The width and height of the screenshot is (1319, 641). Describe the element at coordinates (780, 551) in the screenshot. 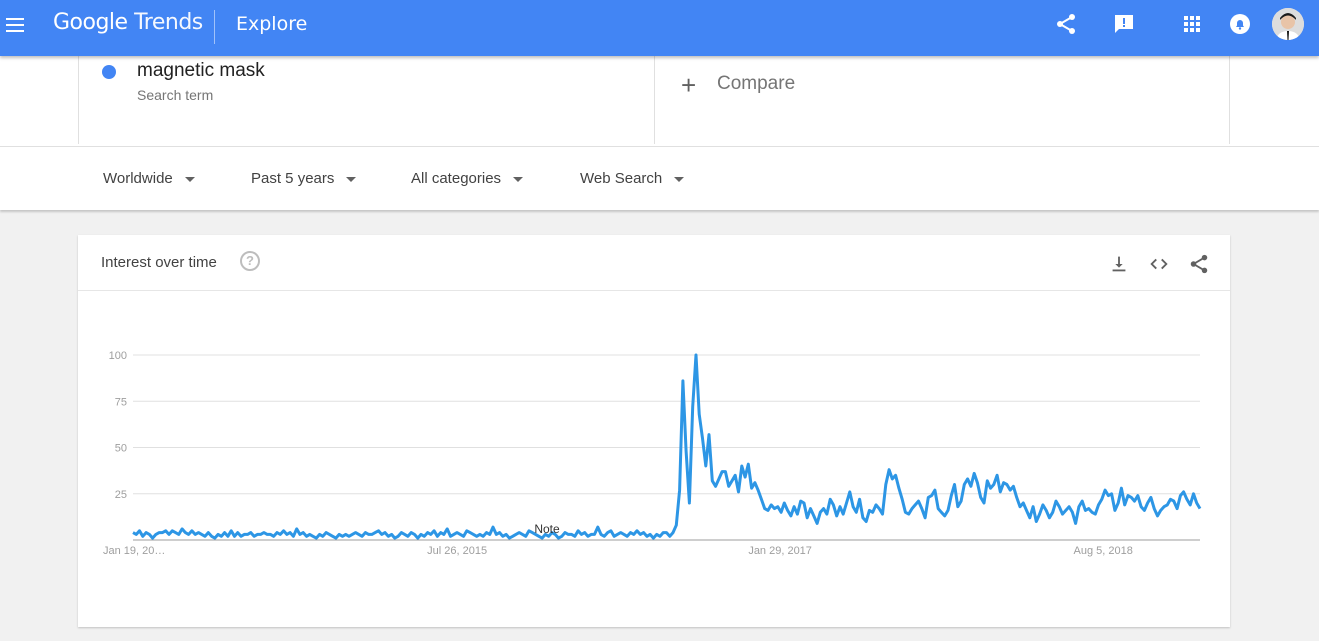

I see `x-tick-label: Jan 29, 2017` at that location.